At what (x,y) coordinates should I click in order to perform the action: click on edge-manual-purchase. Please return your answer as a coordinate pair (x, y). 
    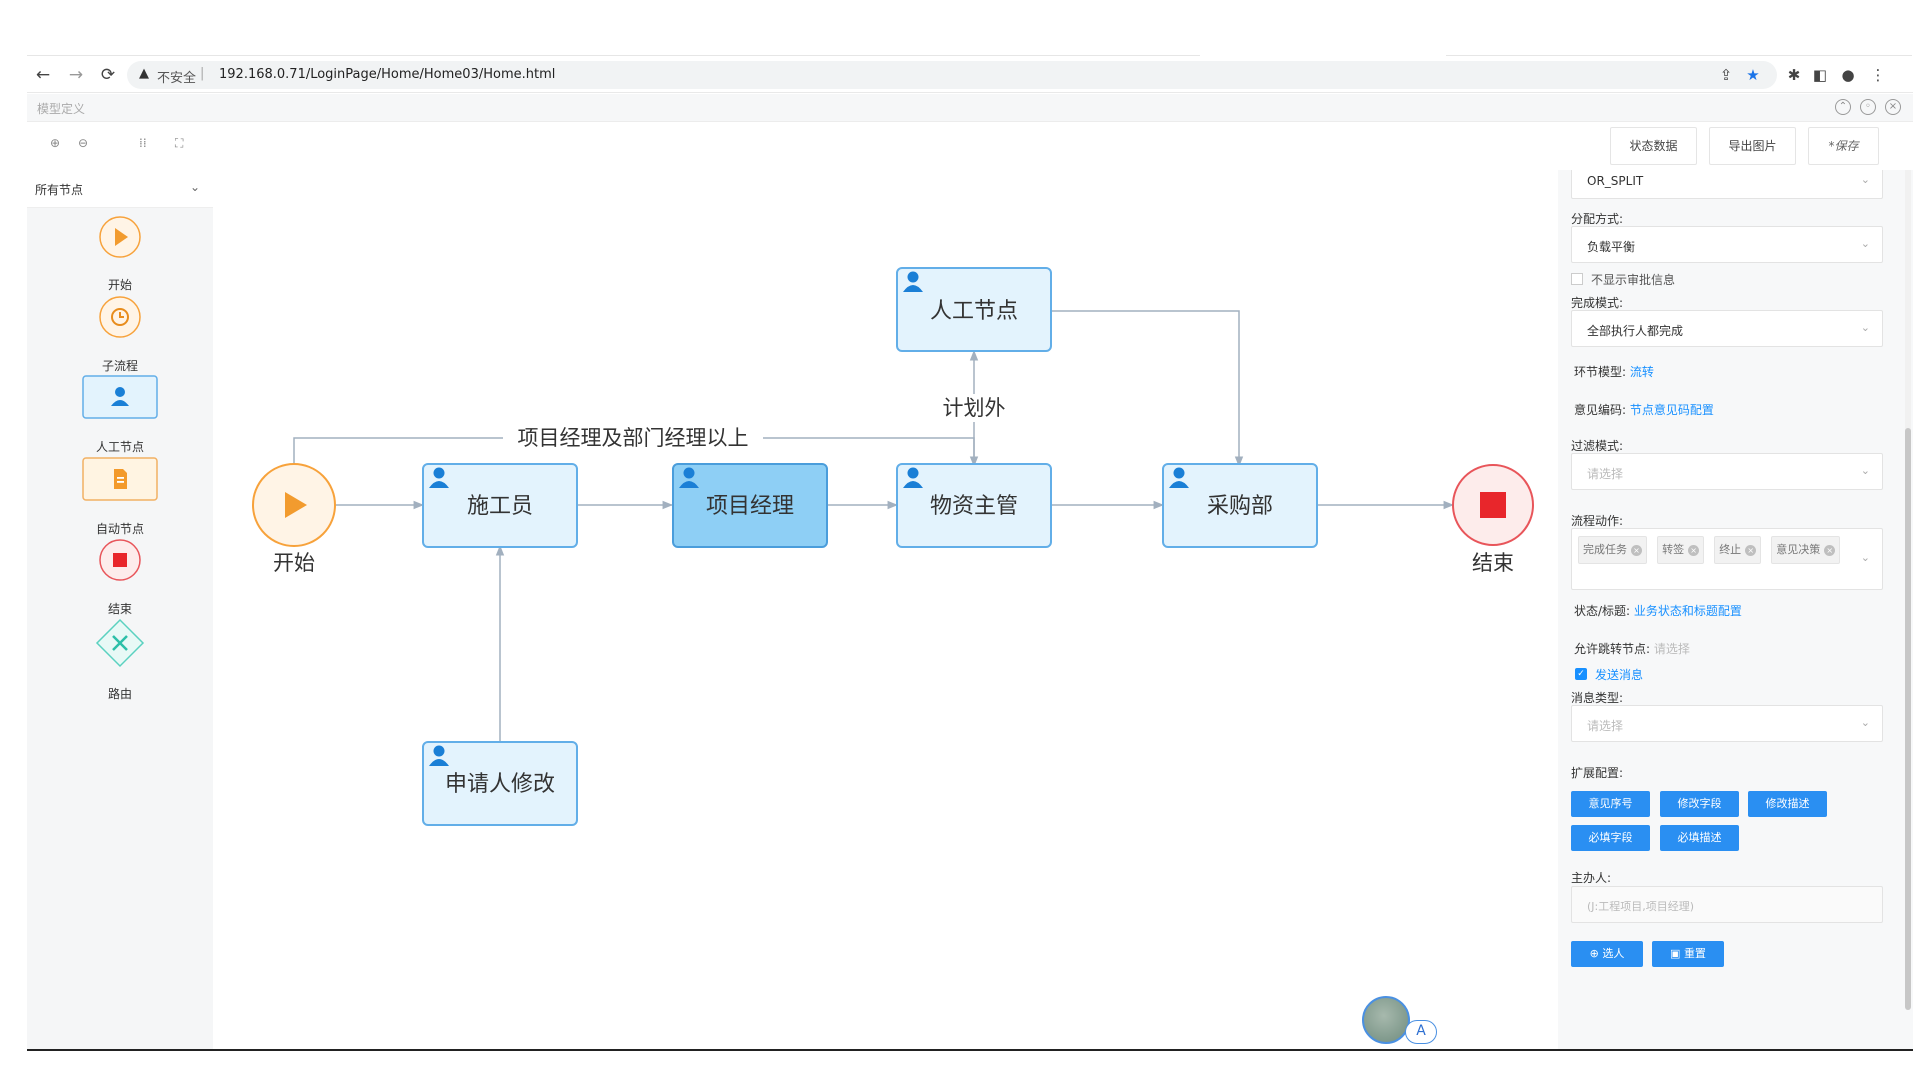
    Looking at the image, I should click on (1148, 389).